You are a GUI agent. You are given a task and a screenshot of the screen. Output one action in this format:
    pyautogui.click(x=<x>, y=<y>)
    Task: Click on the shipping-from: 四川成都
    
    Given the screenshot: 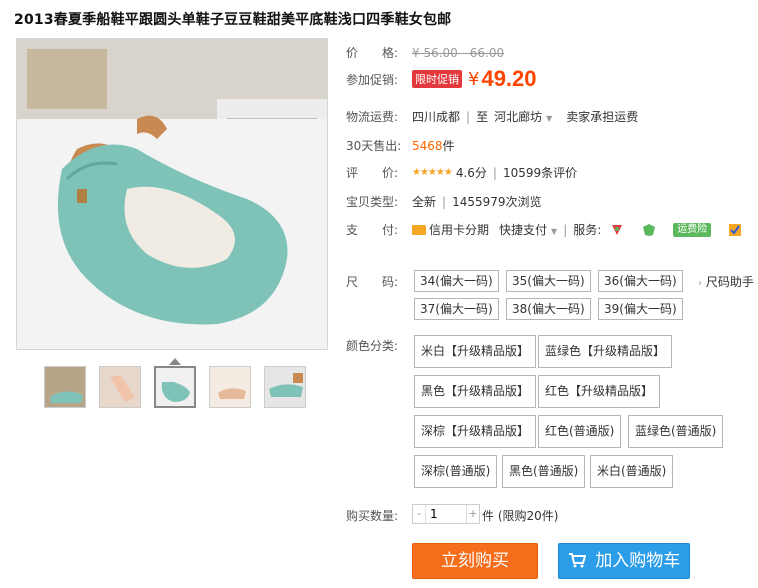 What is the action you would take?
    pyautogui.click(x=436, y=117)
    